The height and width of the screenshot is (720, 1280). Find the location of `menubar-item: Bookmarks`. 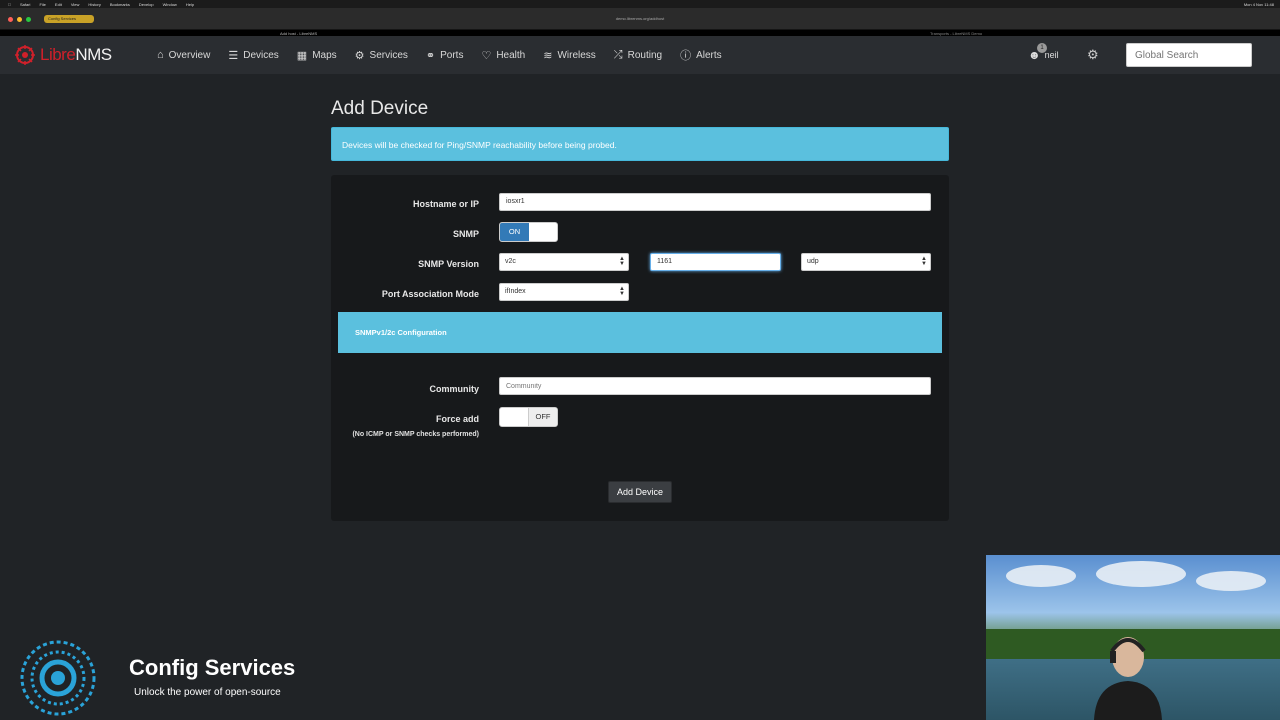

menubar-item: Bookmarks is located at coordinates (120, 4).